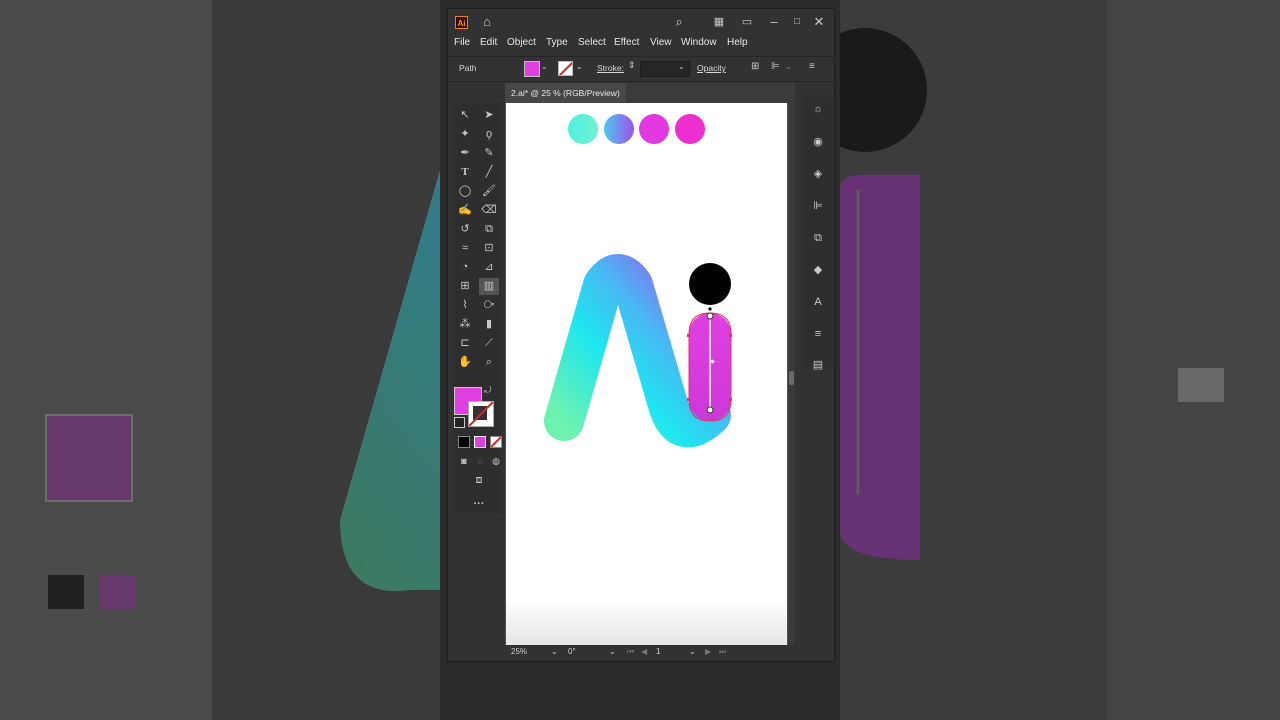  What do you see at coordinates (465, 324) in the screenshot?
I see `symbol-sprayer-tool-icon: ⁂` at bounding box center [465, 324].